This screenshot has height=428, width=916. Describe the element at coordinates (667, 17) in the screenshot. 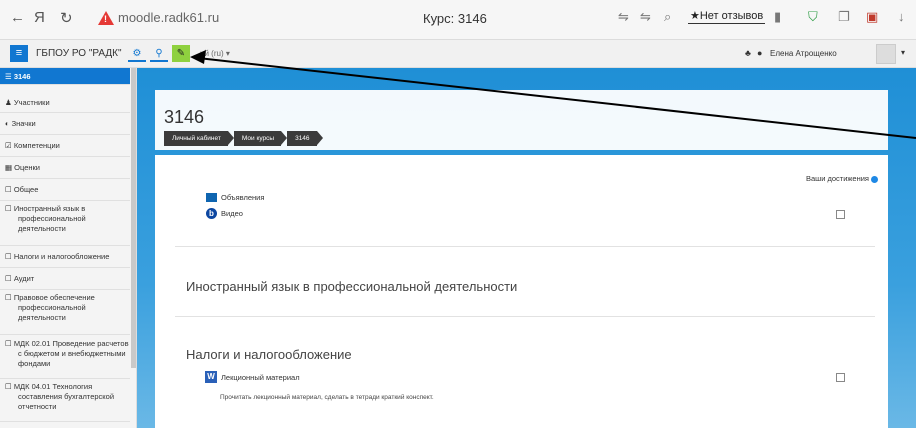

I see `search-icon: ⌕` at that location.